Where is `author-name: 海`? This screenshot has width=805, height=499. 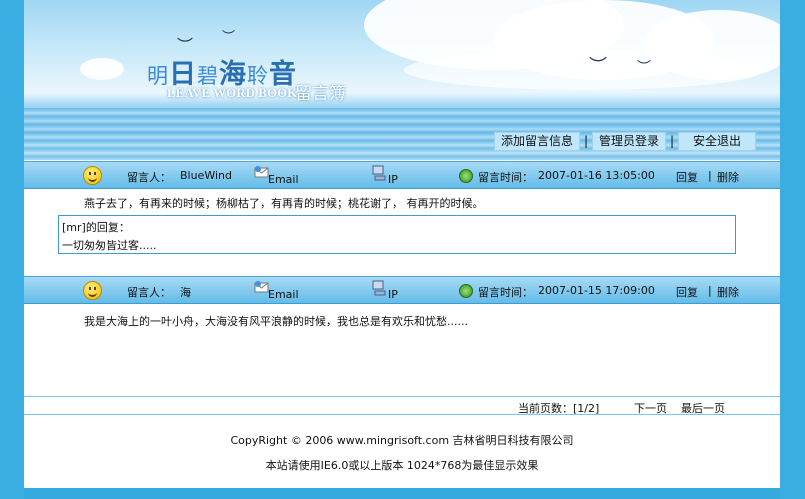 author-name: 海 is located at coordinates (185, 292).